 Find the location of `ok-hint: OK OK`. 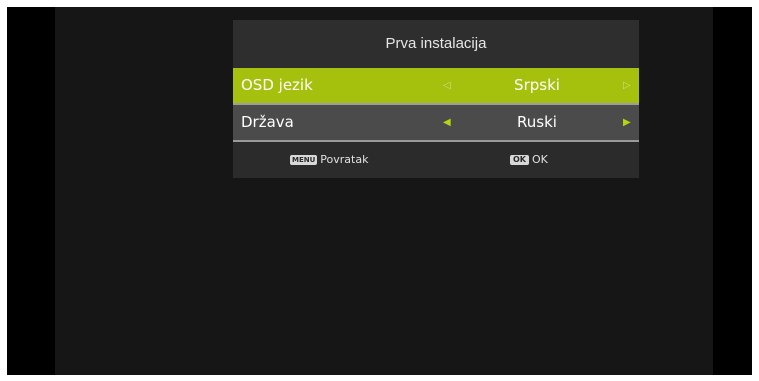

ok-hint: OK OK is located at coordinates (529, 160).